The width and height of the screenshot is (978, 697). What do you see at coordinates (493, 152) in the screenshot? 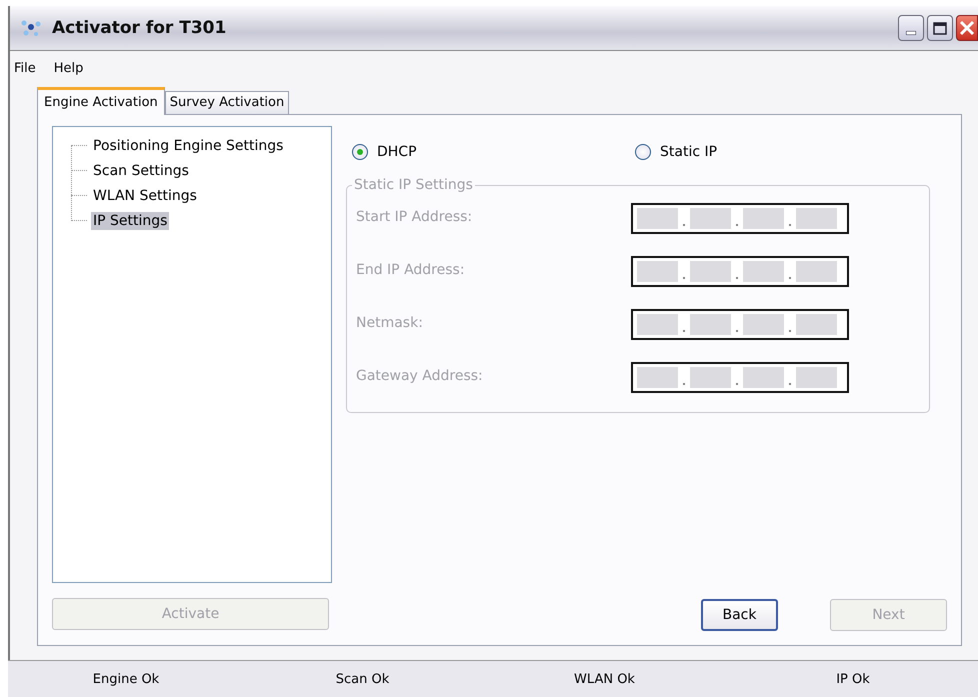
I see `radio-button: DHCP` at bounding box center [493, 152].